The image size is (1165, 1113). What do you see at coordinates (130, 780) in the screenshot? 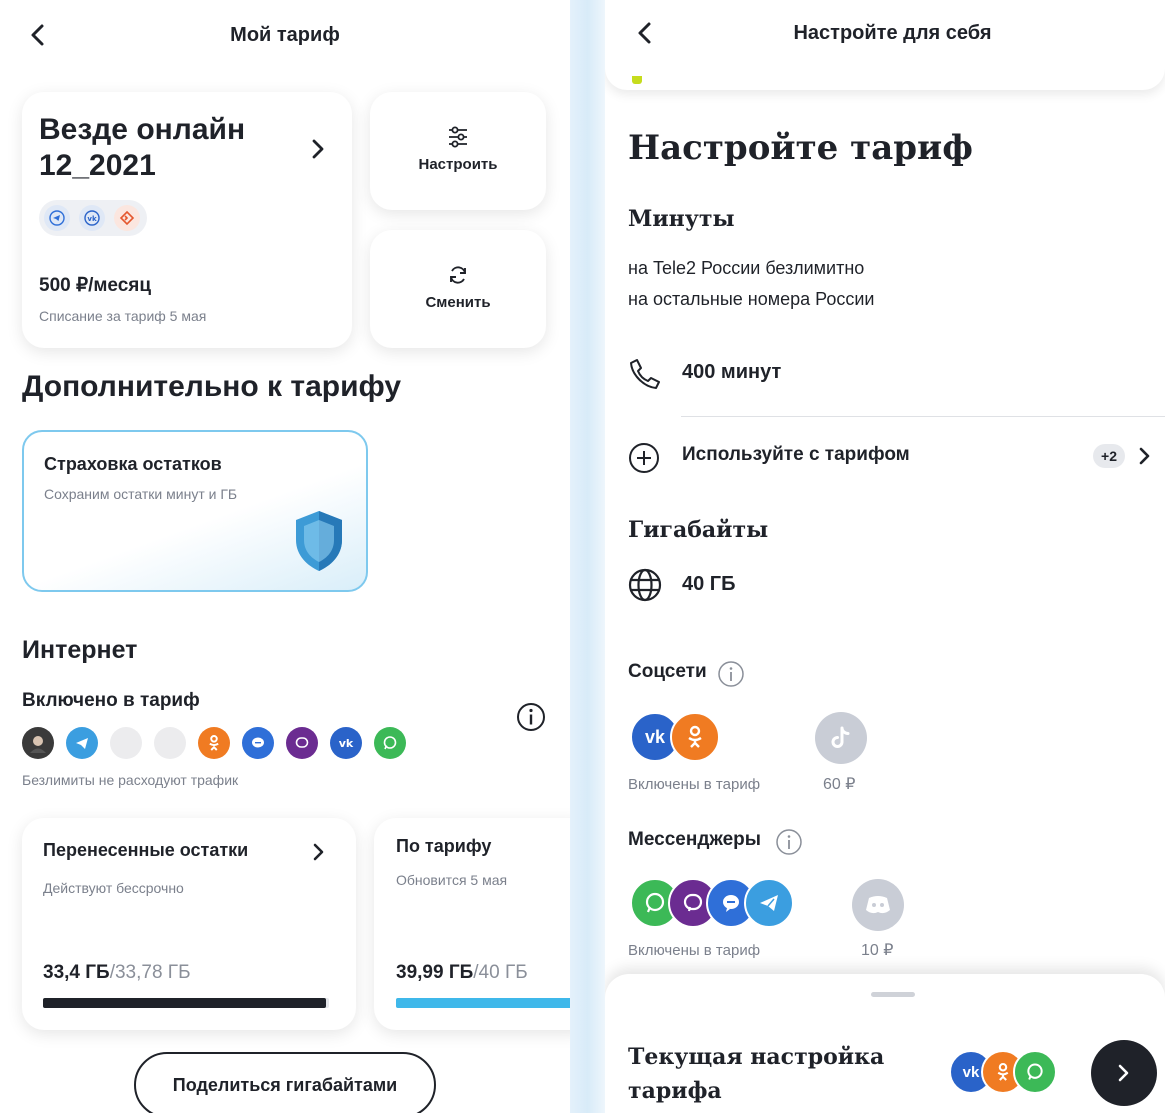
I see `unlimited-note: Безлимиты не расходуют трафик` at bounding box center [130, 780].